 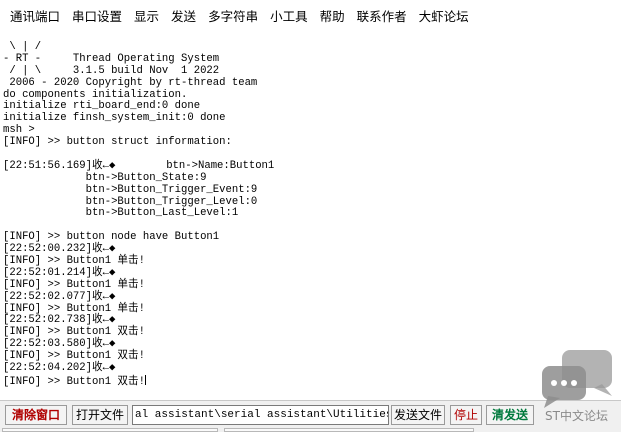 I want to click on terminal-line: initialize finsh_system_init:0 done, so click(x=114, y=118).